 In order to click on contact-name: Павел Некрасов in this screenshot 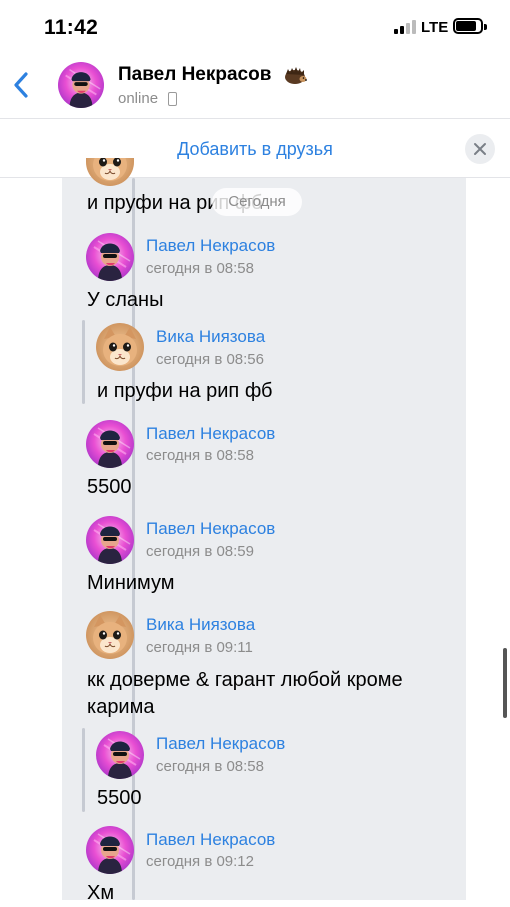, I will do `click(194, 75)`.